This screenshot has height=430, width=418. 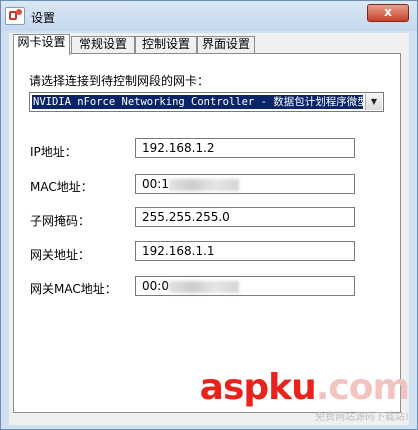 I want to click on watermark-tagline: 免费网站源码下载站!, so click(x=361, y=417).